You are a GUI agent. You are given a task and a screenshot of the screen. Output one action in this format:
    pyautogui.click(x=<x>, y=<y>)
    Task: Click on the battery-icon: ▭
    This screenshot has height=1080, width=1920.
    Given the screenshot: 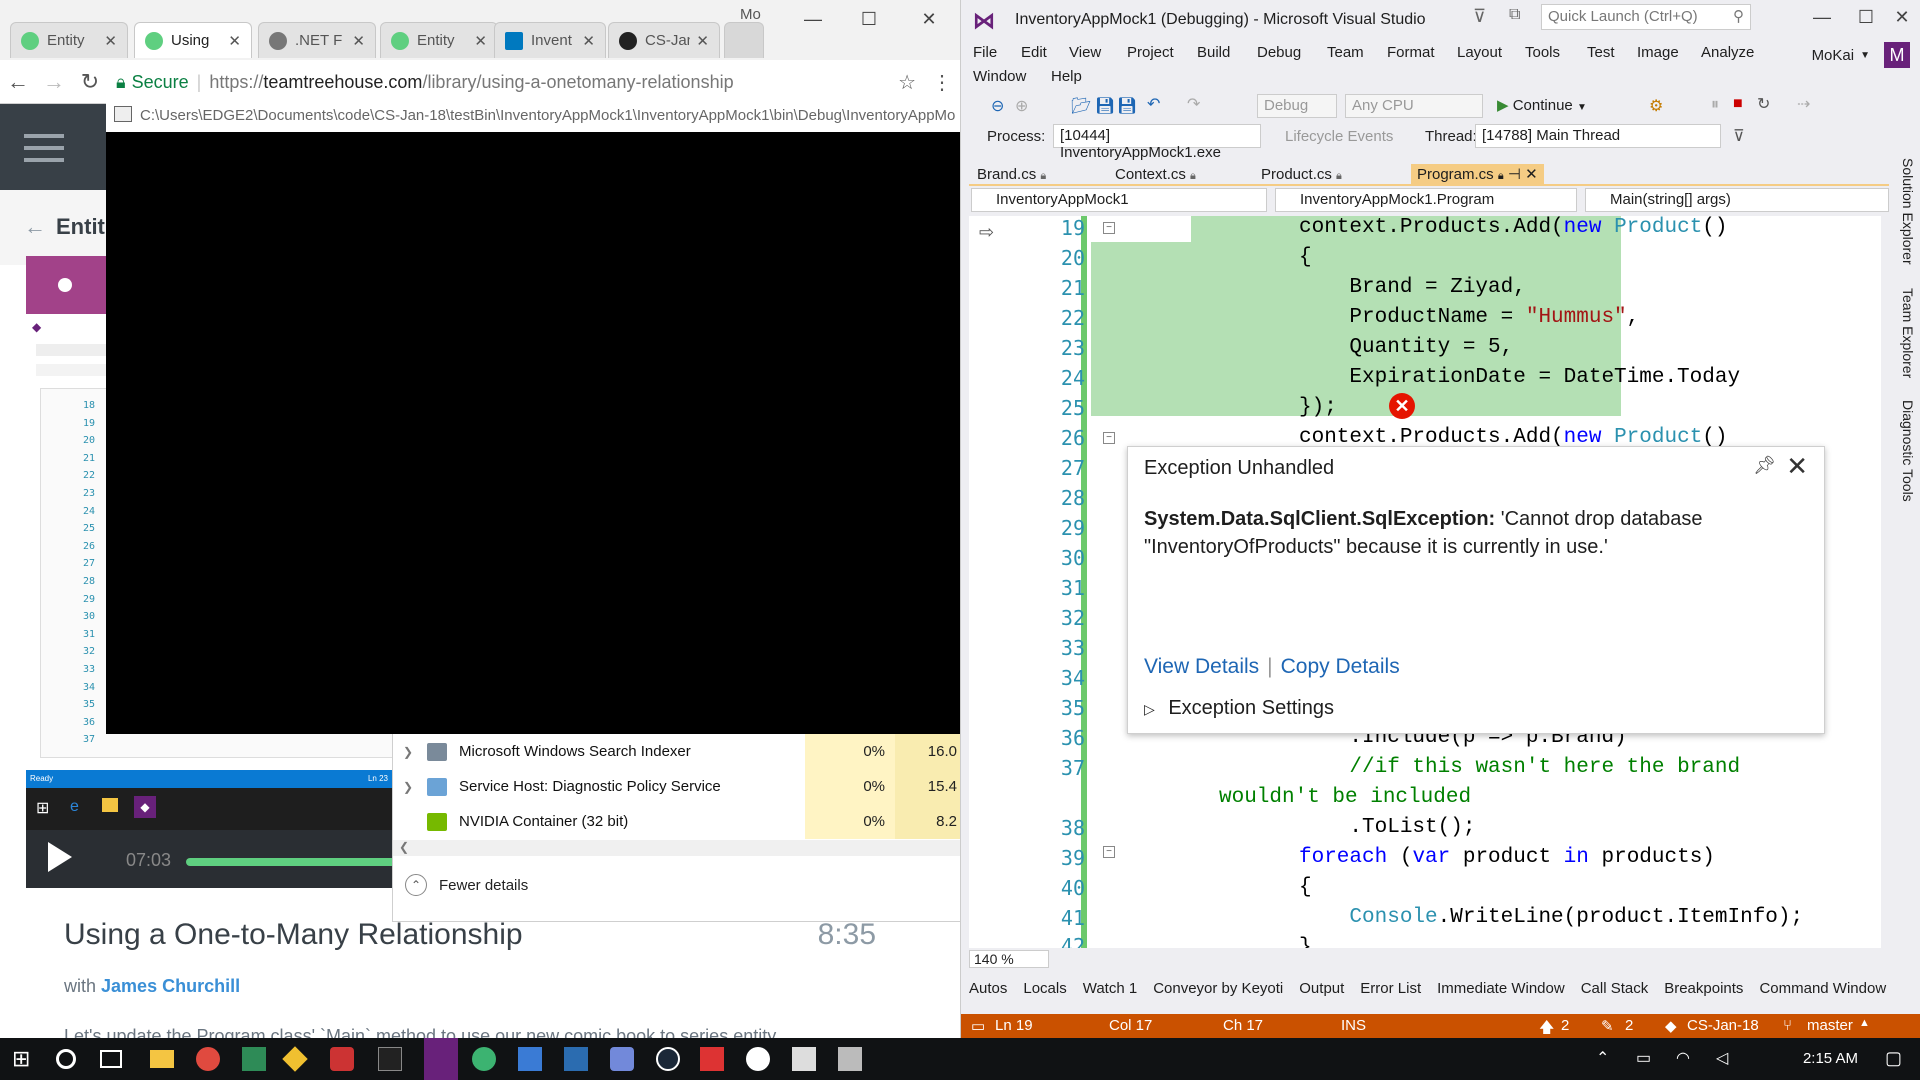 What is the action you would take?
    pyautogui.click(x=1643, y=1058)
    